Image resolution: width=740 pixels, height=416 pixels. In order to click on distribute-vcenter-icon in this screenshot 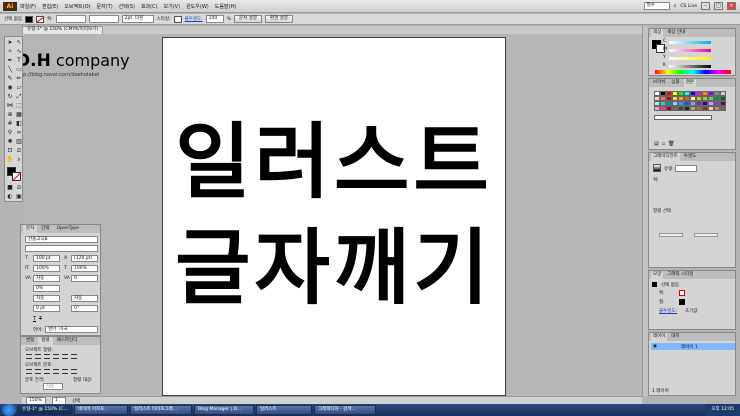, I will do `click(38, 371)`.